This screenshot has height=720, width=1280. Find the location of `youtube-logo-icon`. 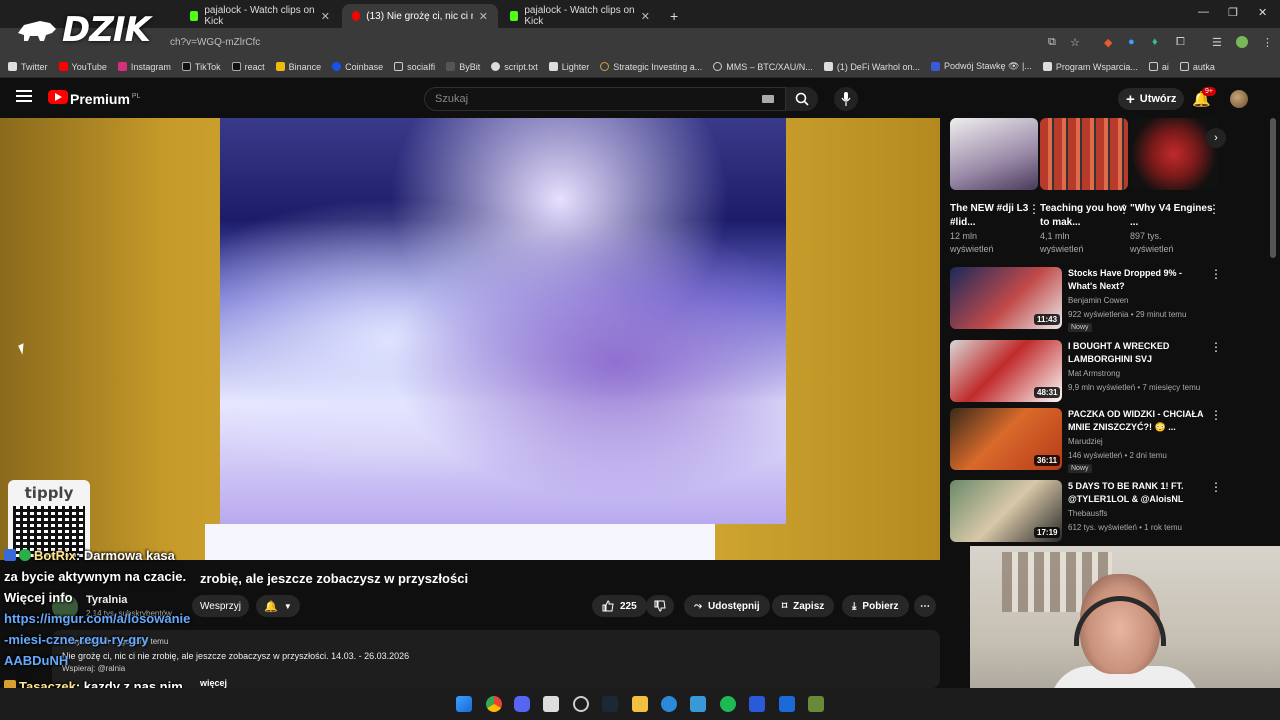

youtube-logo-icon is located at coordinates (58, 97).